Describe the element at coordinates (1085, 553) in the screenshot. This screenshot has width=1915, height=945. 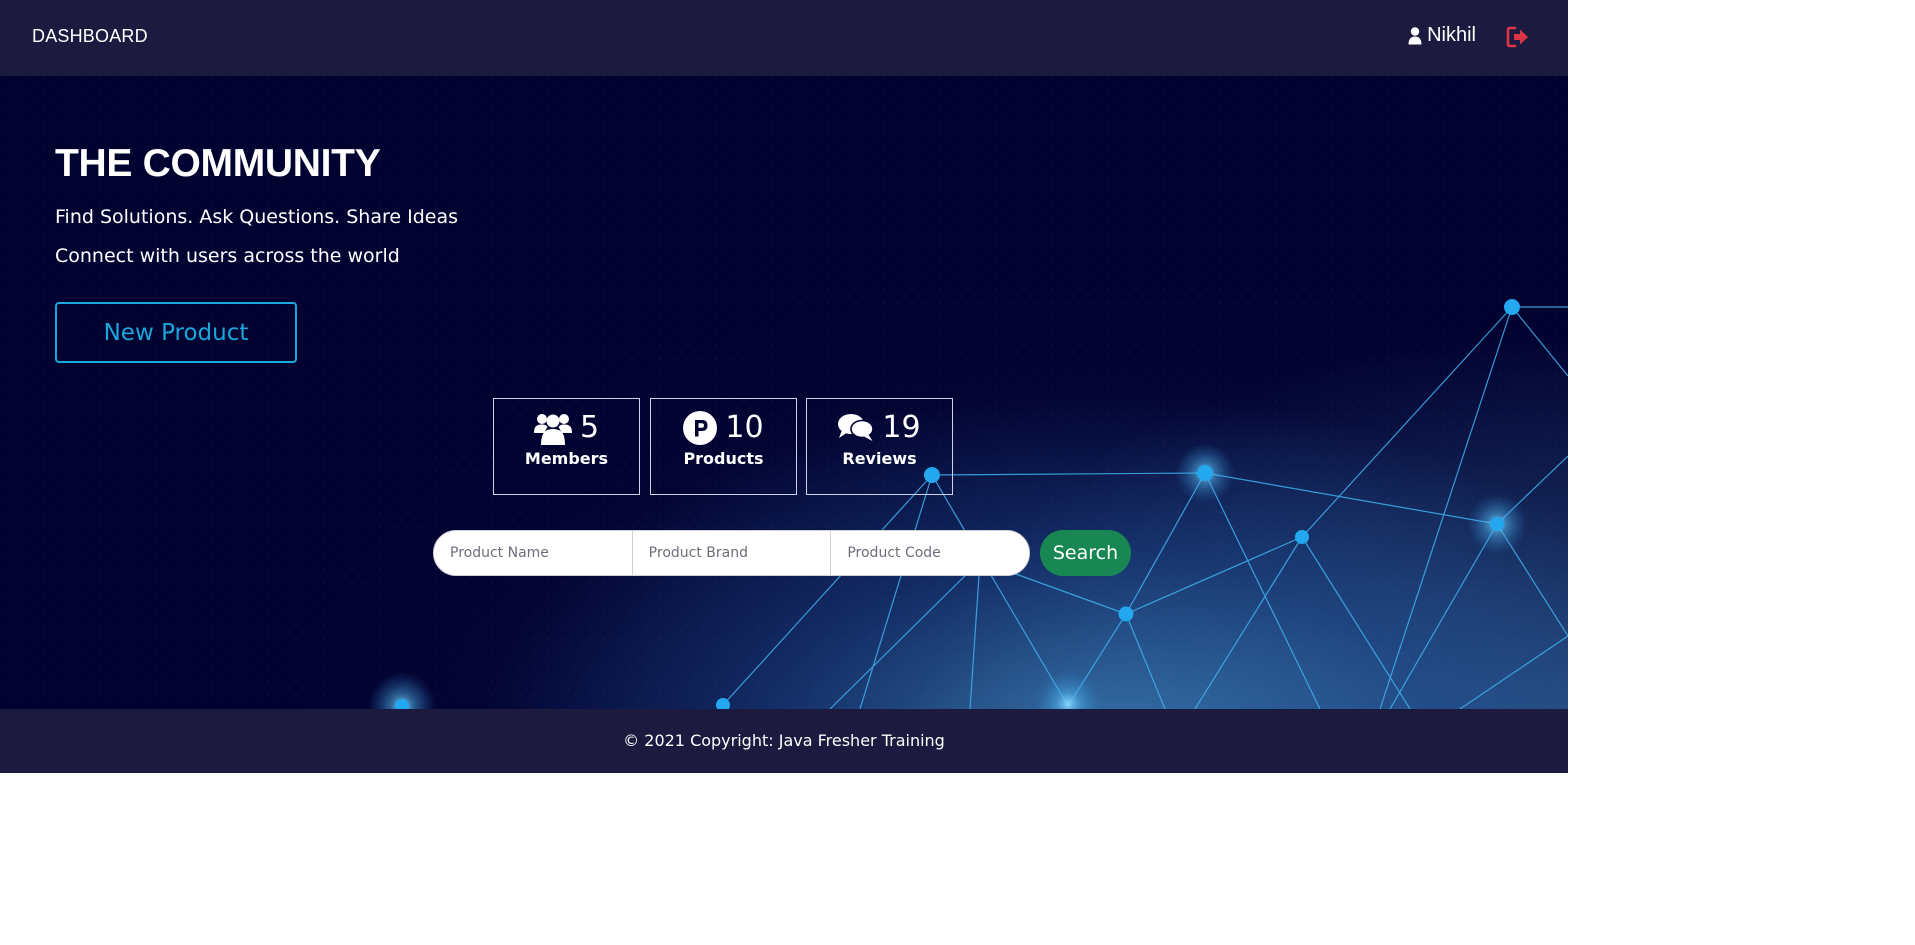
I see `search-button: Search` at that location.